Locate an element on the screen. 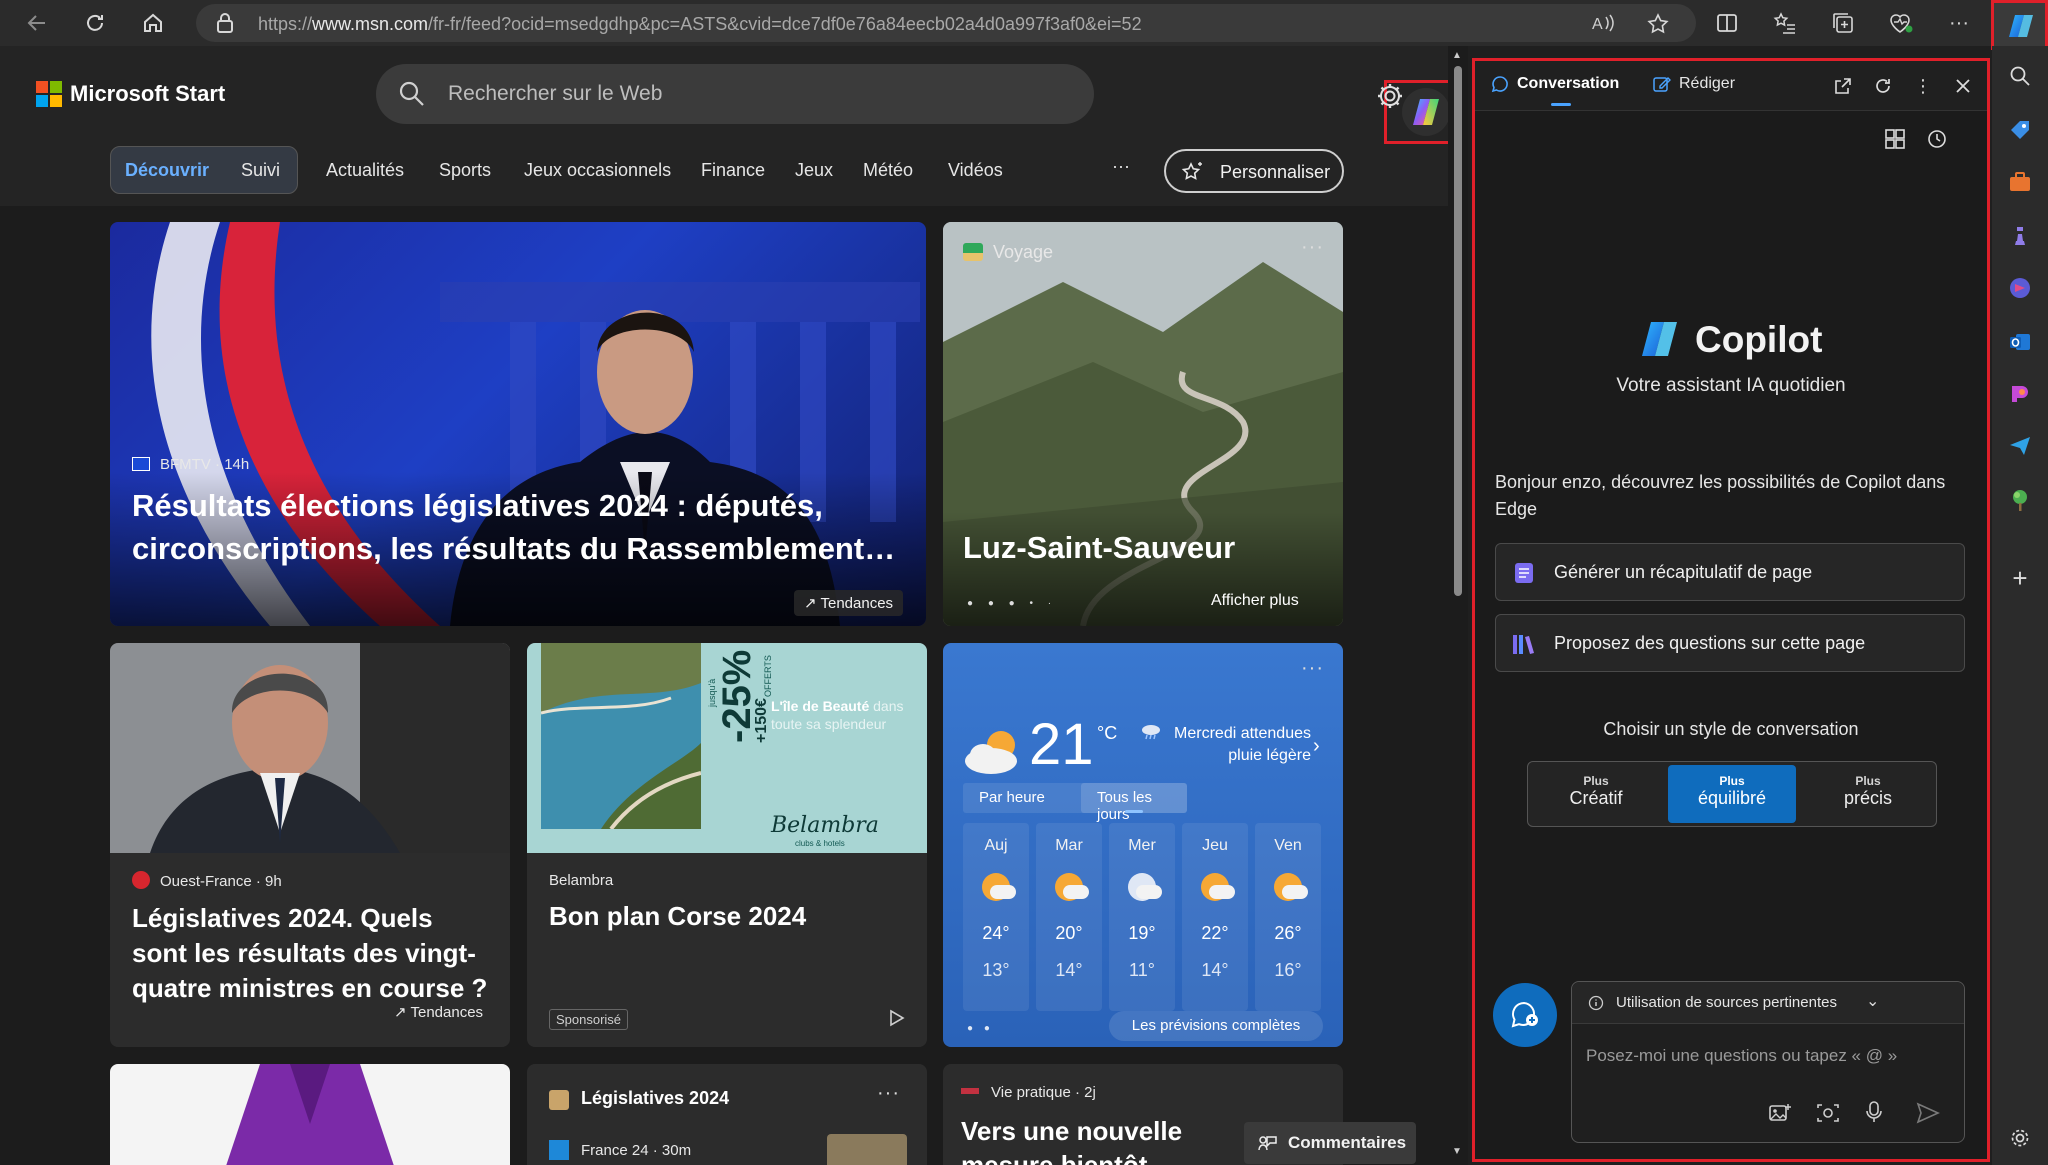 The width and height of the screenshot is (2048, 1165). show-more-link: Afficher plus is located at coordinates (1255, 601).